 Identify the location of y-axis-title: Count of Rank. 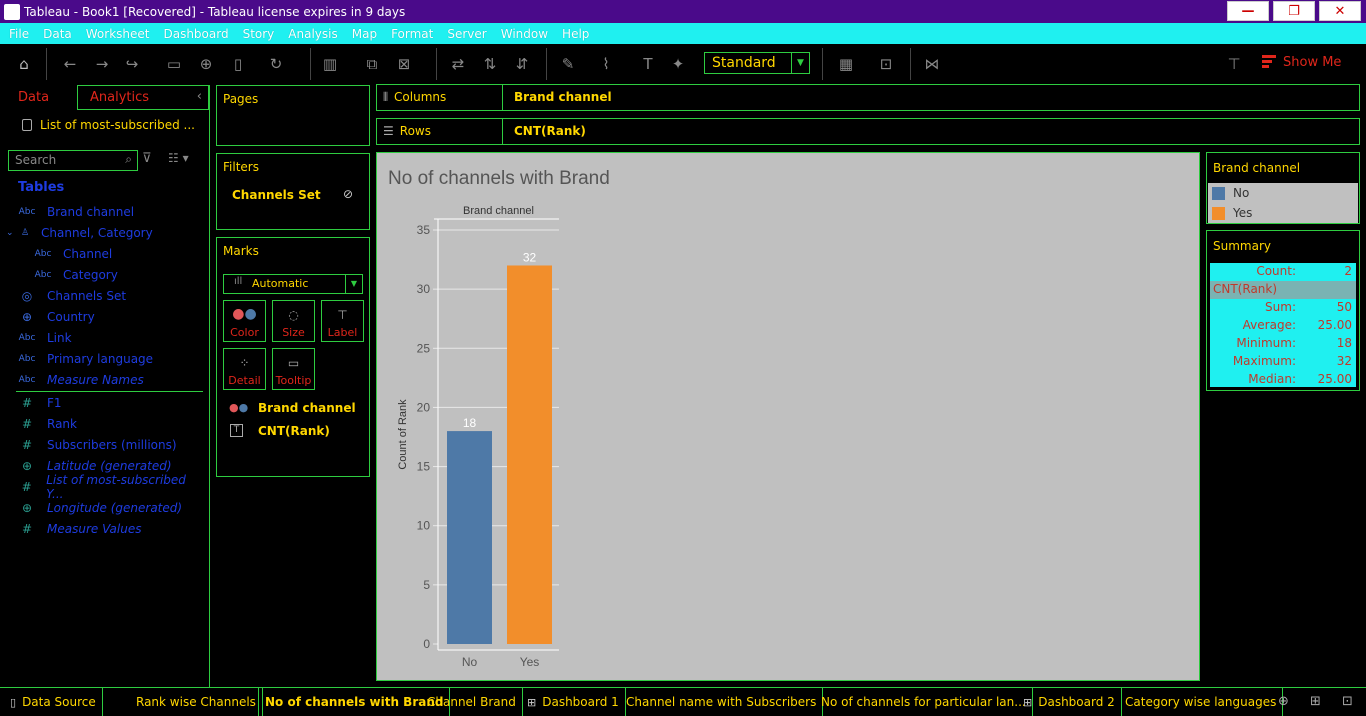
(403, 434).